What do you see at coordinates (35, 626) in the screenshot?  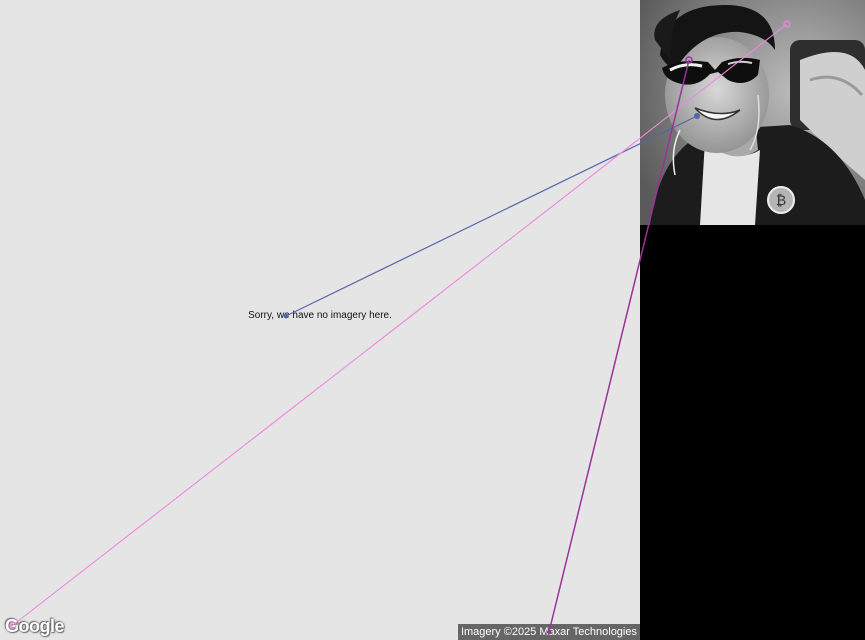 I see `google-logo: Google` at bounding box center [35, 626].